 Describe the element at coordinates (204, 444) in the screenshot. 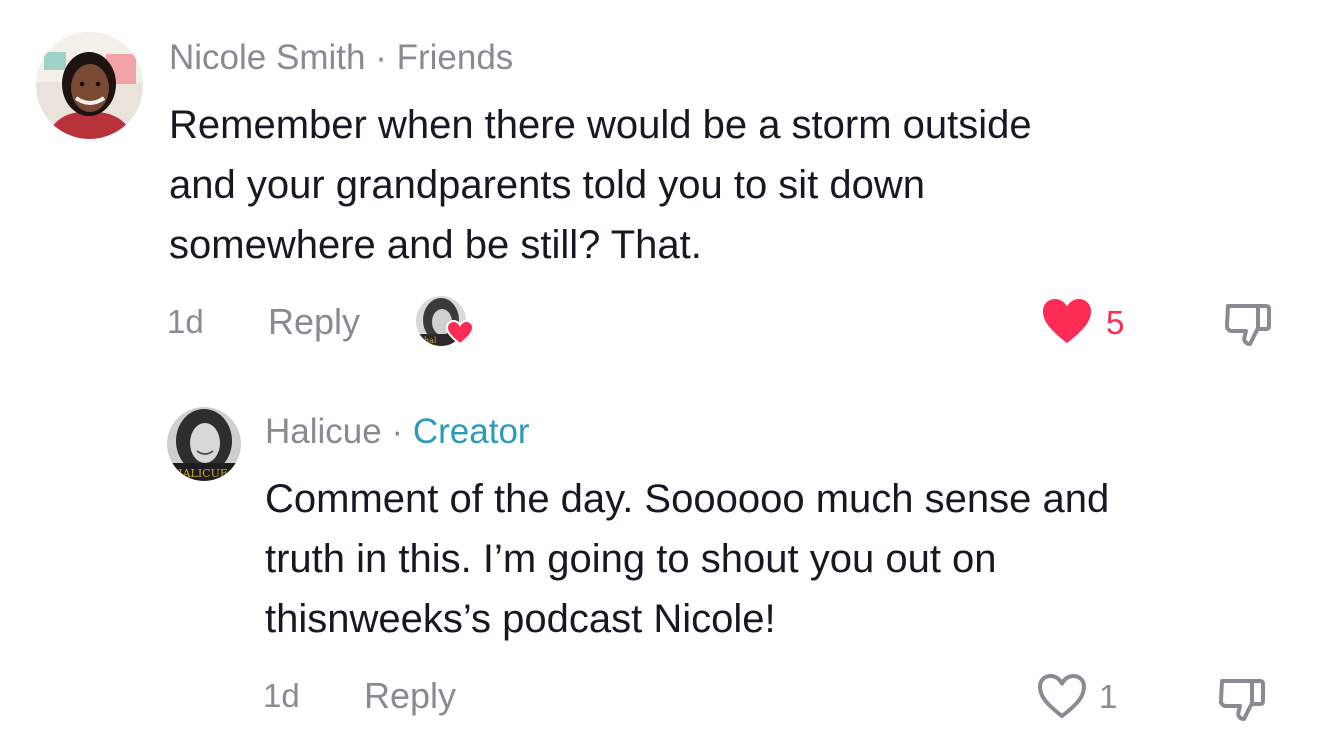

I see `reply-author-avatar: HALICUE` at that location.